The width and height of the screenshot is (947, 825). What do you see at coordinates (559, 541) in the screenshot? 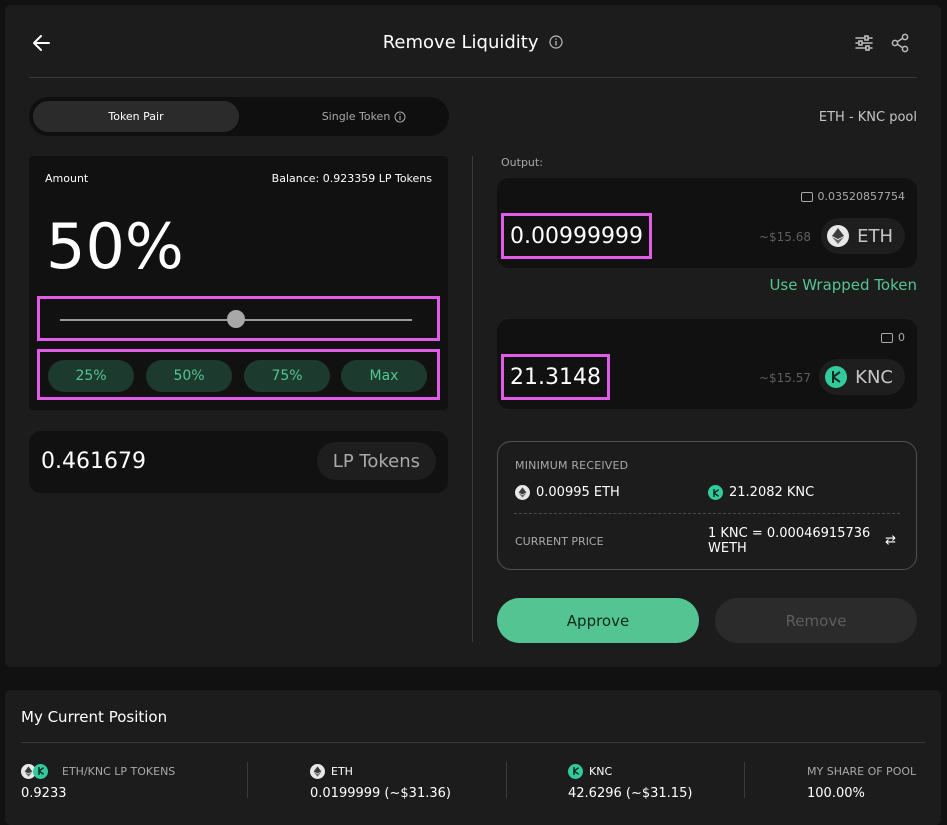
I see `current-price-label: CURRENT PRICE` at bounding box center [559, 541].